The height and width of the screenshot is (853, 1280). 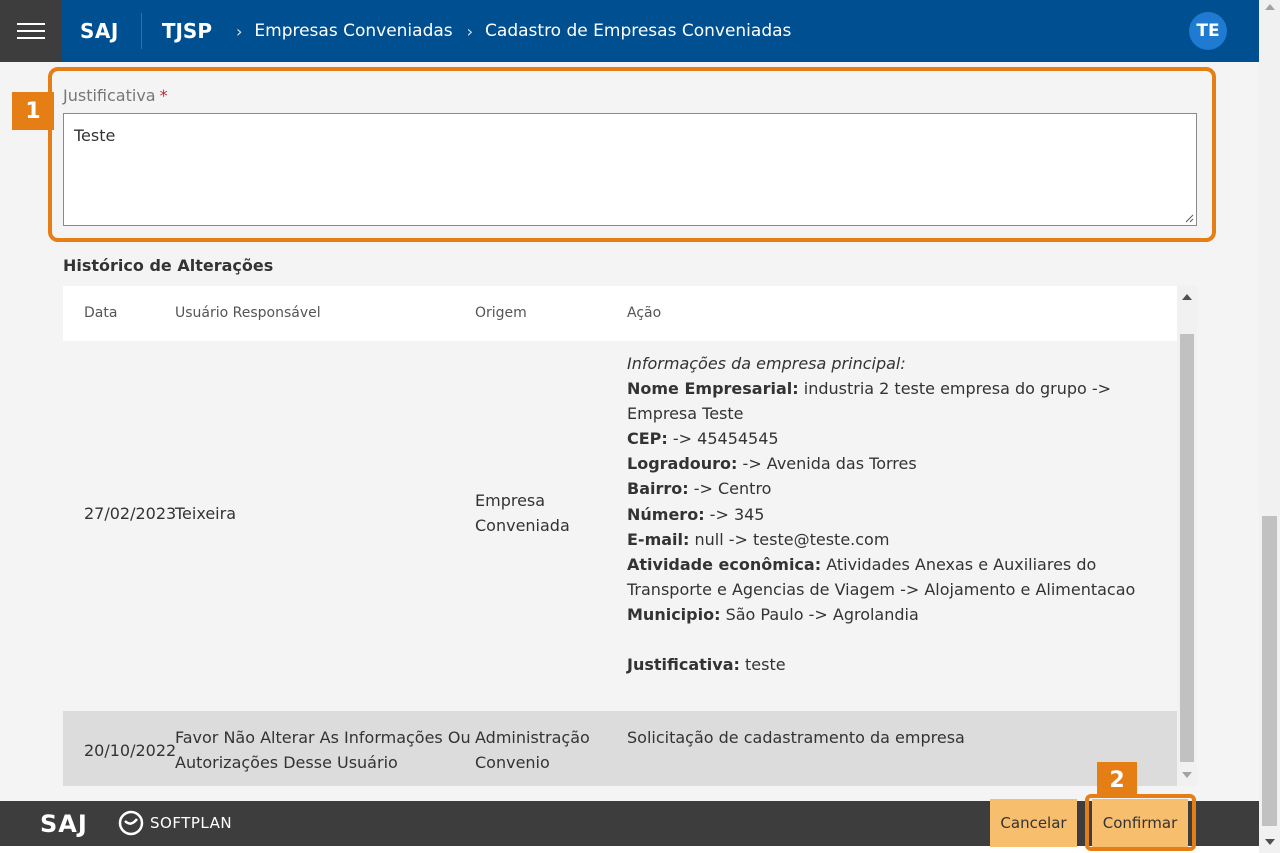 I want to click on column-header-origem: Origem, so click(x=501, y=313).